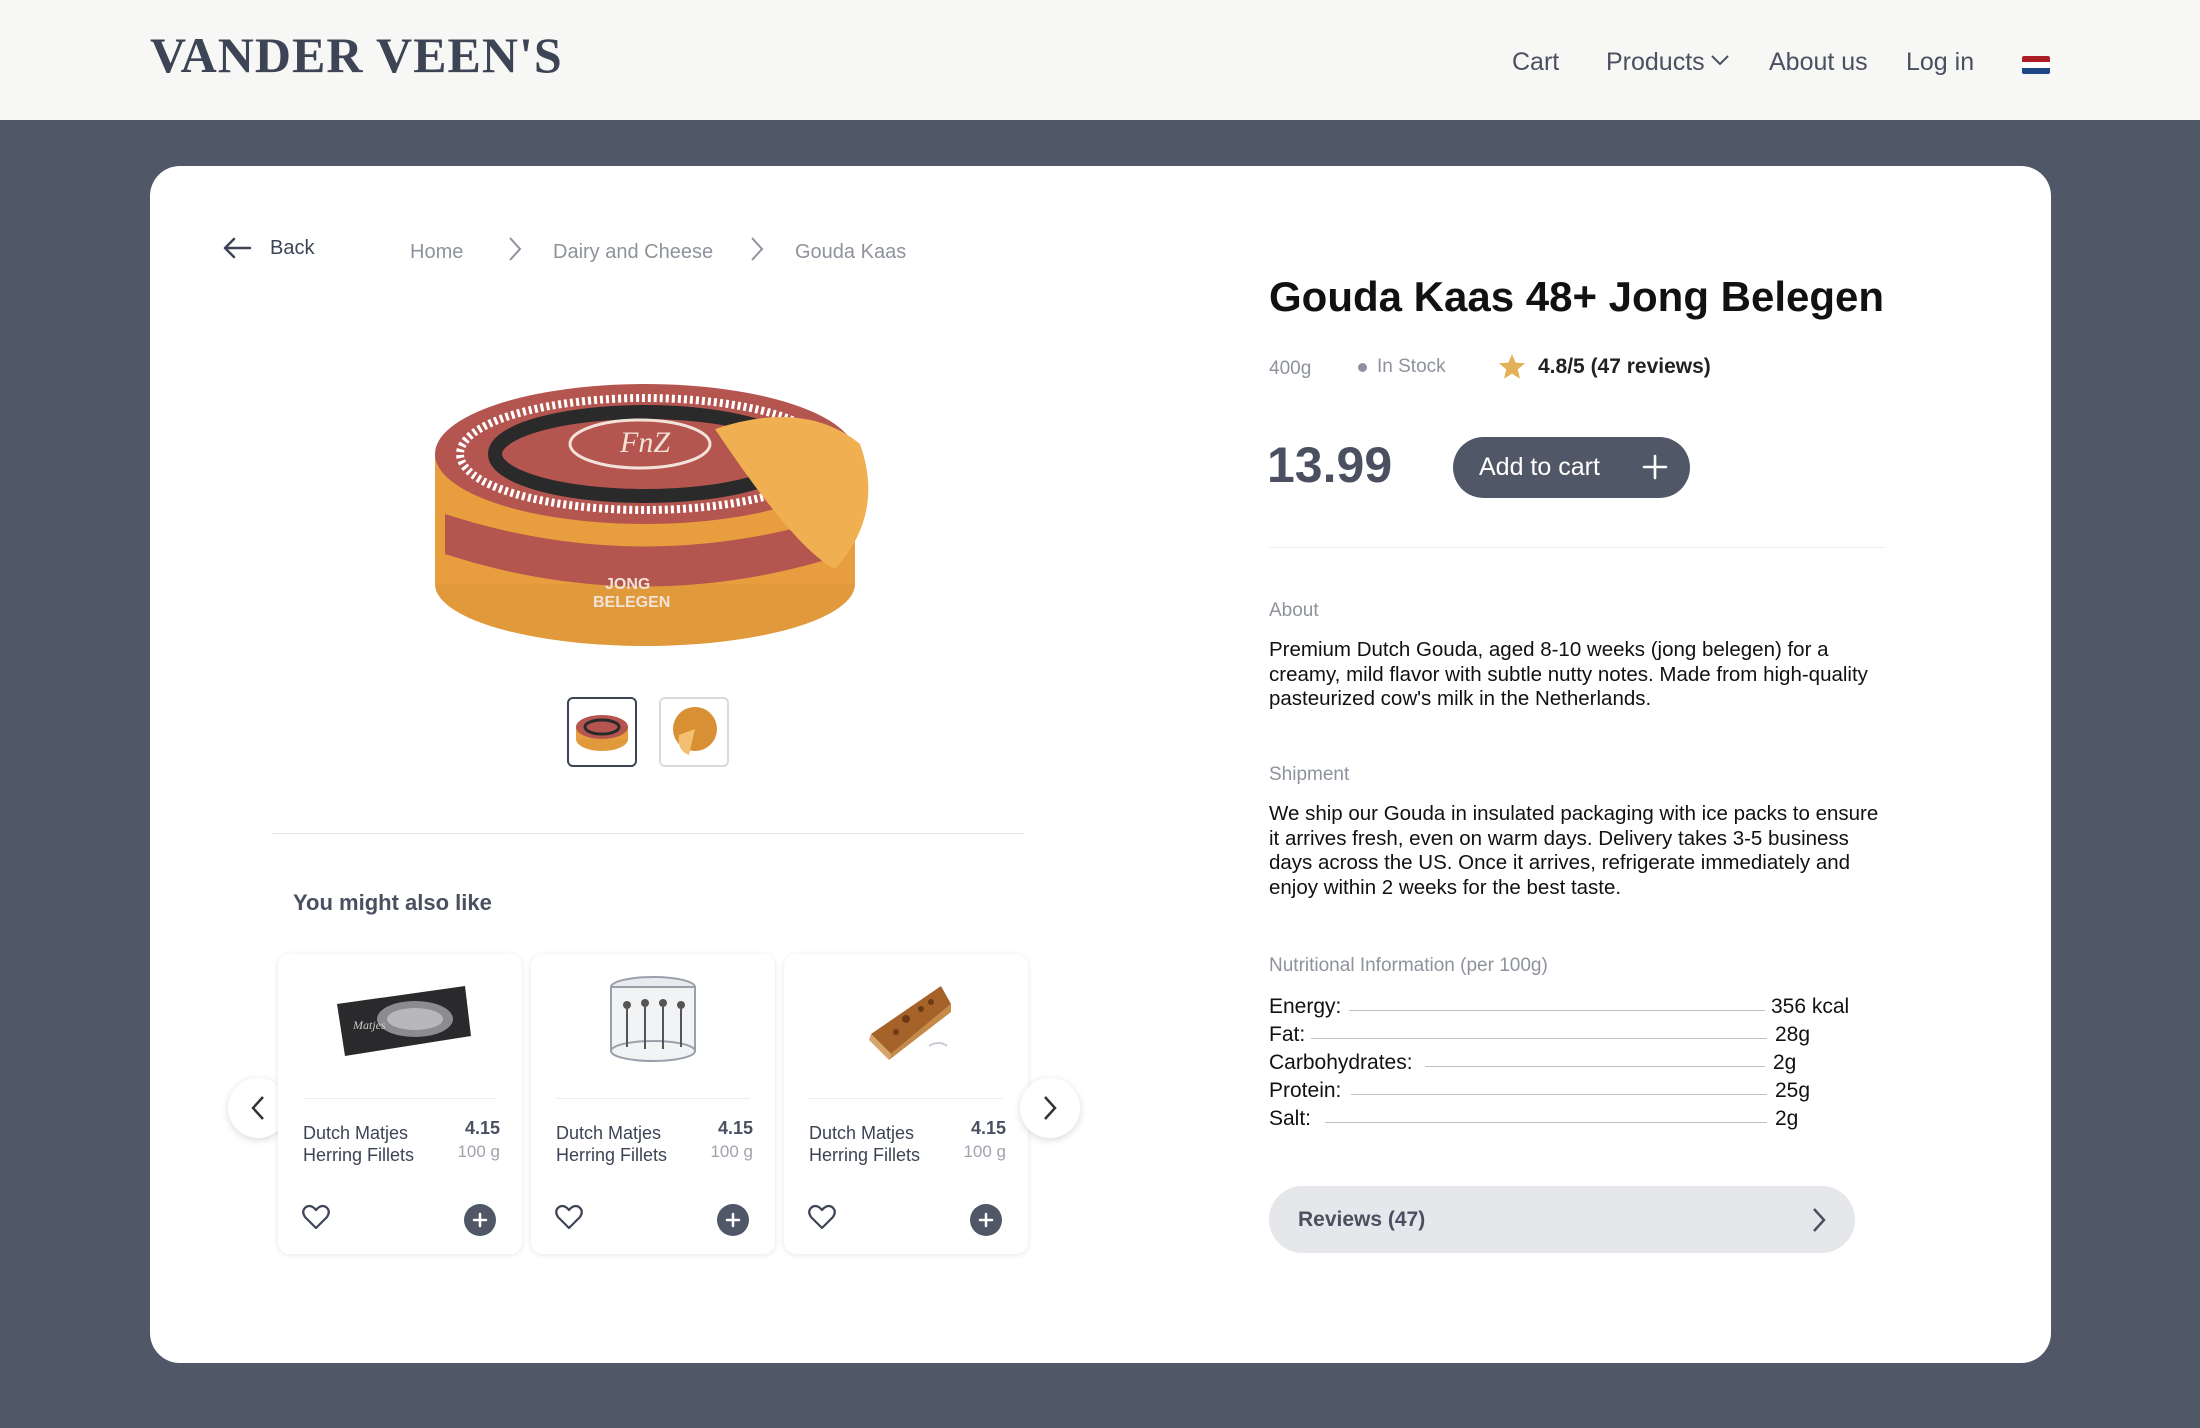 Image resolution: width=2200 pixels, height=1428 pixels. Describe the element at coordinates (1810, 1006) in the screenshot. I see `nutrition-value: 356 kcal` at that location.